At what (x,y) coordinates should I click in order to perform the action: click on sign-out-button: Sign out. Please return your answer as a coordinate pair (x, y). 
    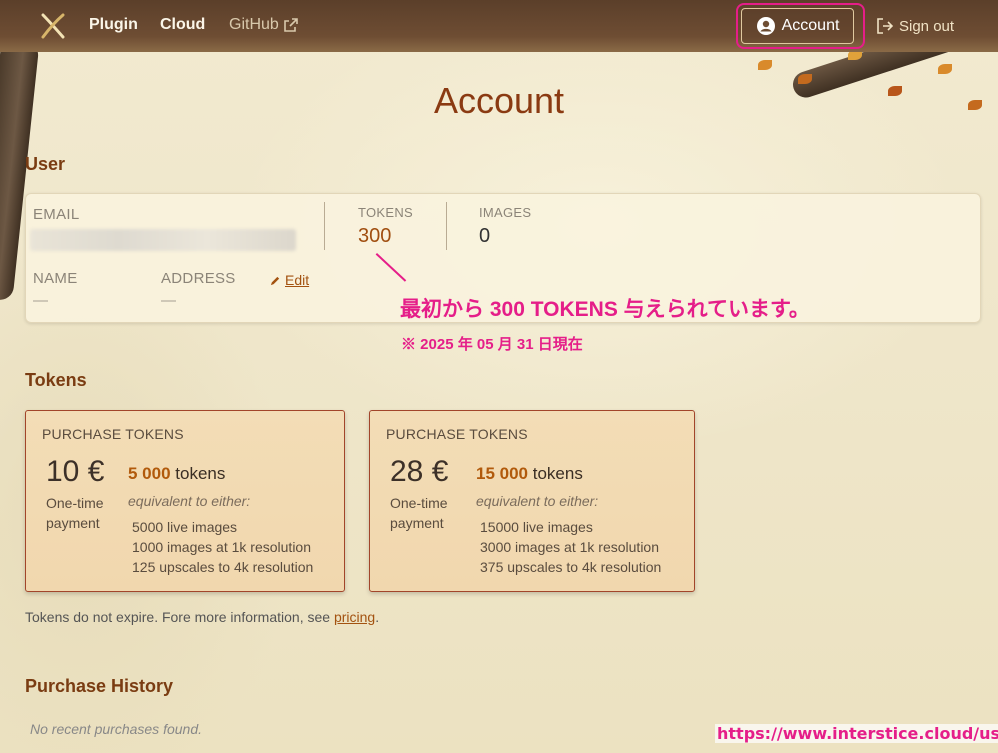
    Looking at the image, I should click on (915, 26).